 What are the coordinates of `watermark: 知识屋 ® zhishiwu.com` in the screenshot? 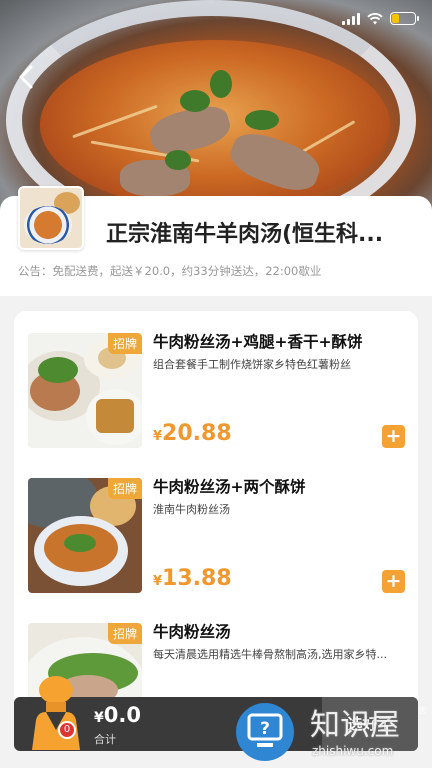 It's located at (369, 731).